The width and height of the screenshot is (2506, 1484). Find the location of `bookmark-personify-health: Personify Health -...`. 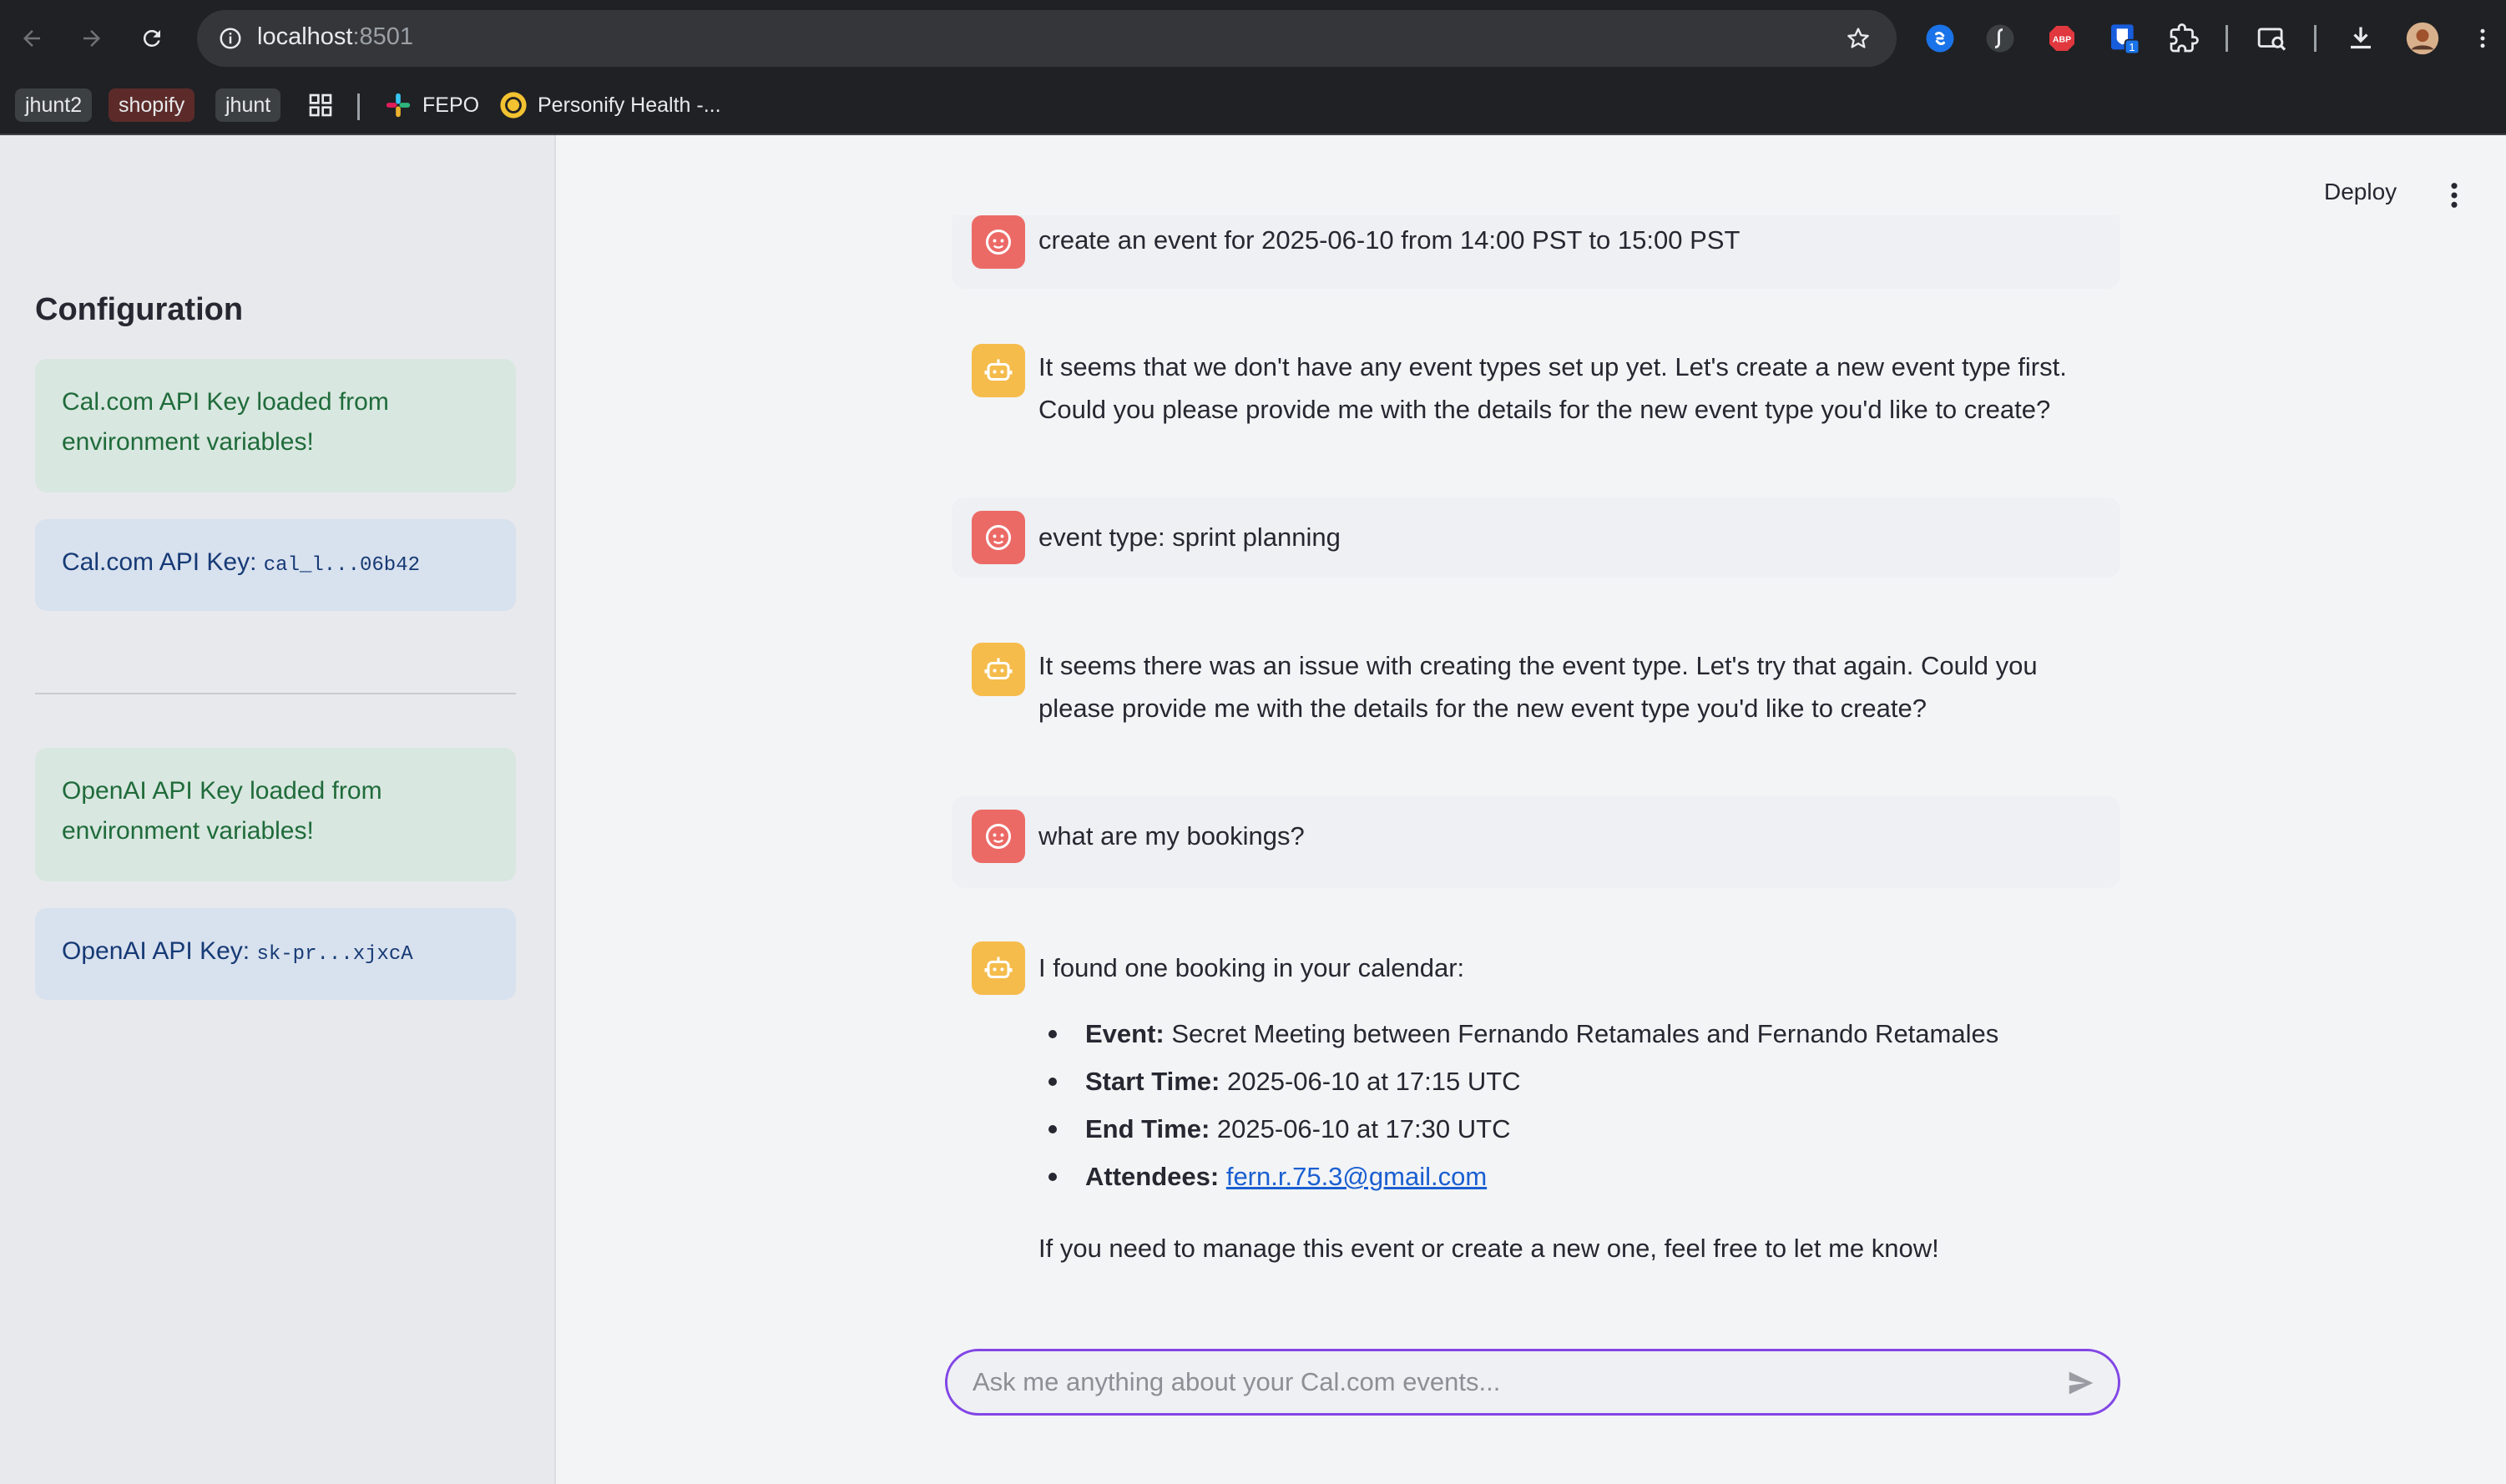

bookmark-personify-health: Personify Health -... is located at coordinates (610, 105).